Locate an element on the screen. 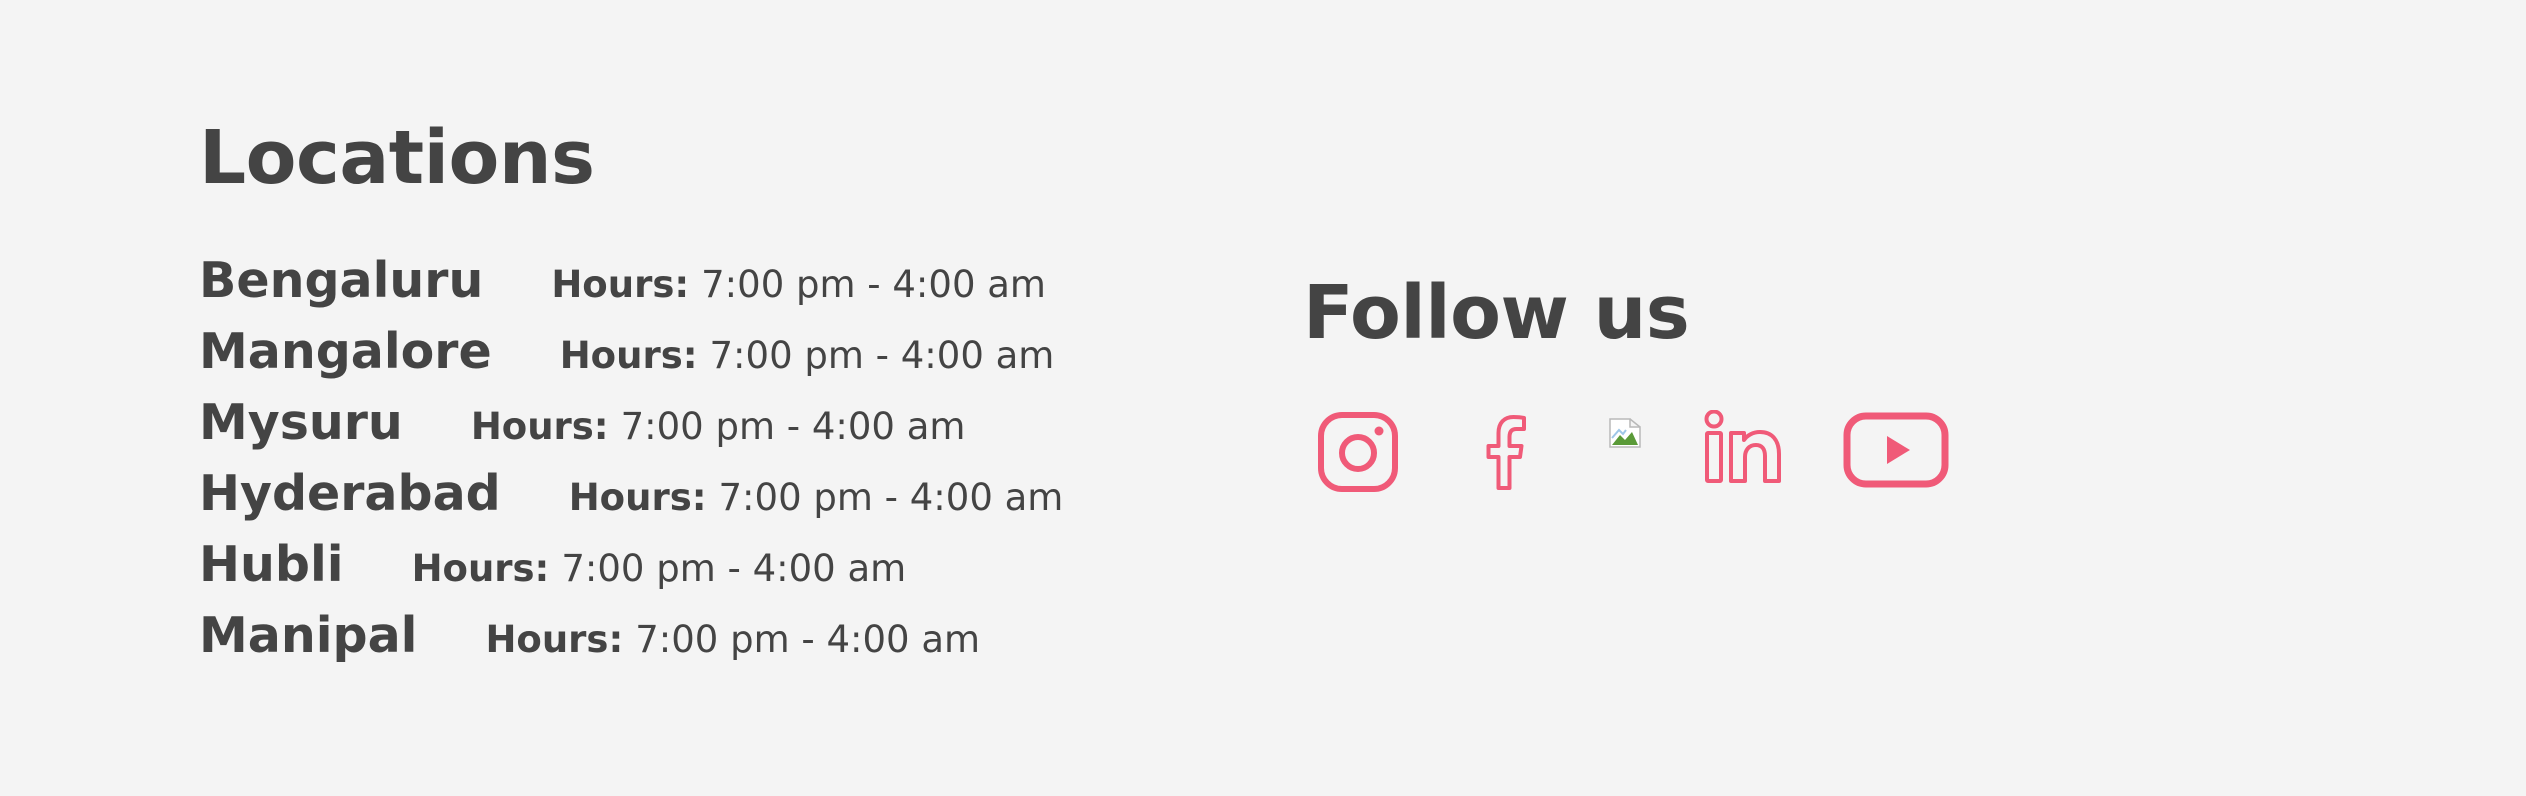  location-row-hubli: Hubli Hours: 7:00 pm - 4:00 am is located at coordinates (631, 573).